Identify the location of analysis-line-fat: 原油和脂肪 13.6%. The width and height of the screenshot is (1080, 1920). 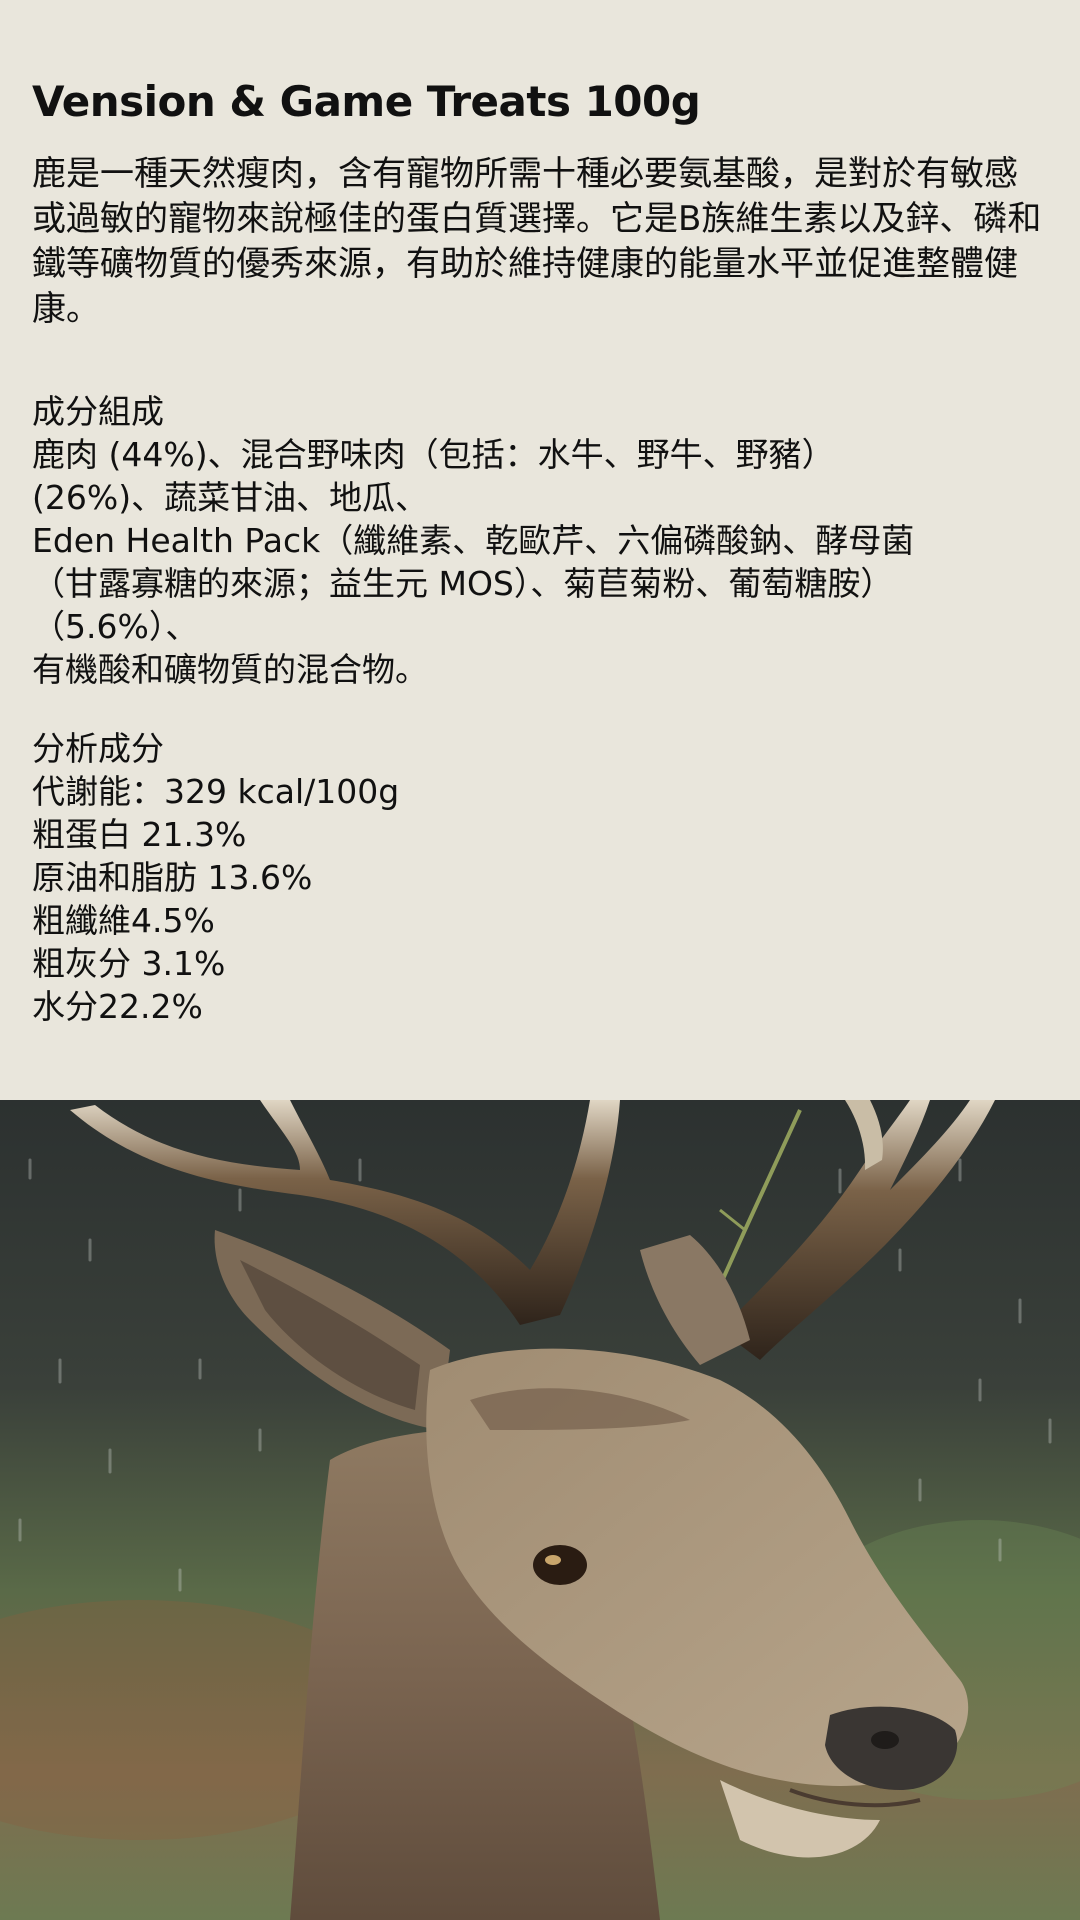
(172, 877).